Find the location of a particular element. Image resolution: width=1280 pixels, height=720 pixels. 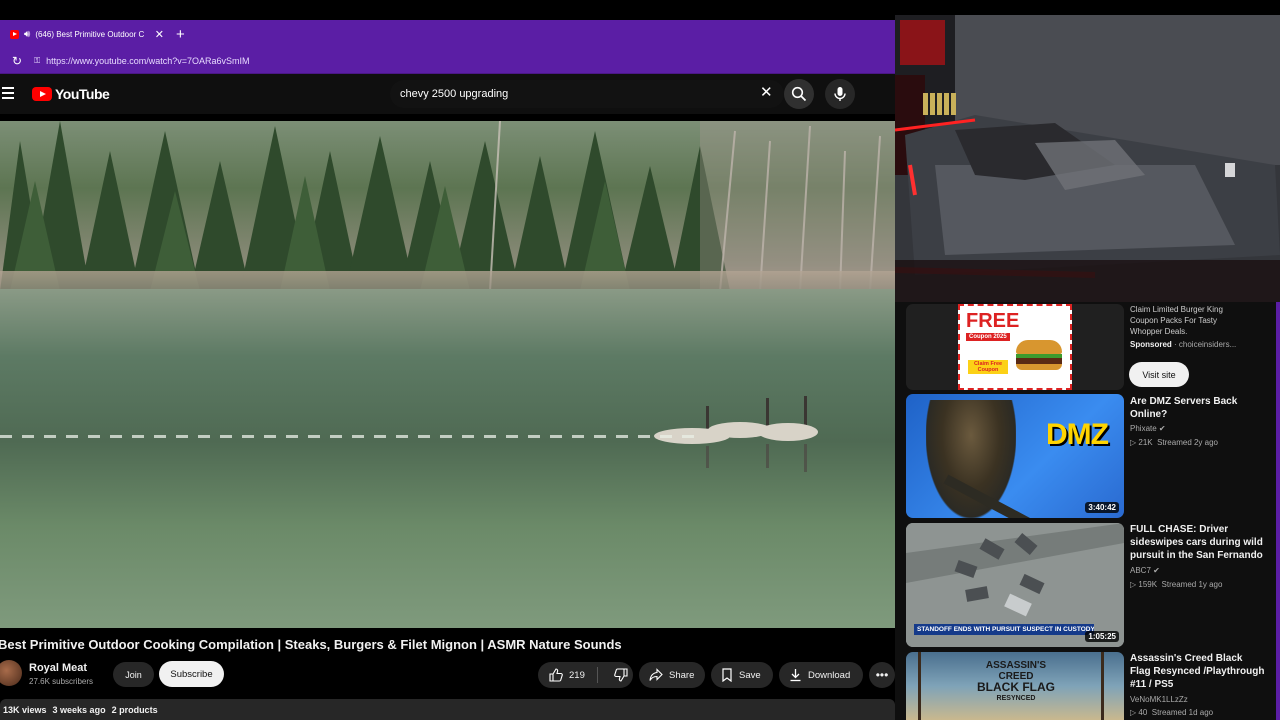

description-box: 13K views 3 weeks ago 2 products is located at coordinates (447, 709).